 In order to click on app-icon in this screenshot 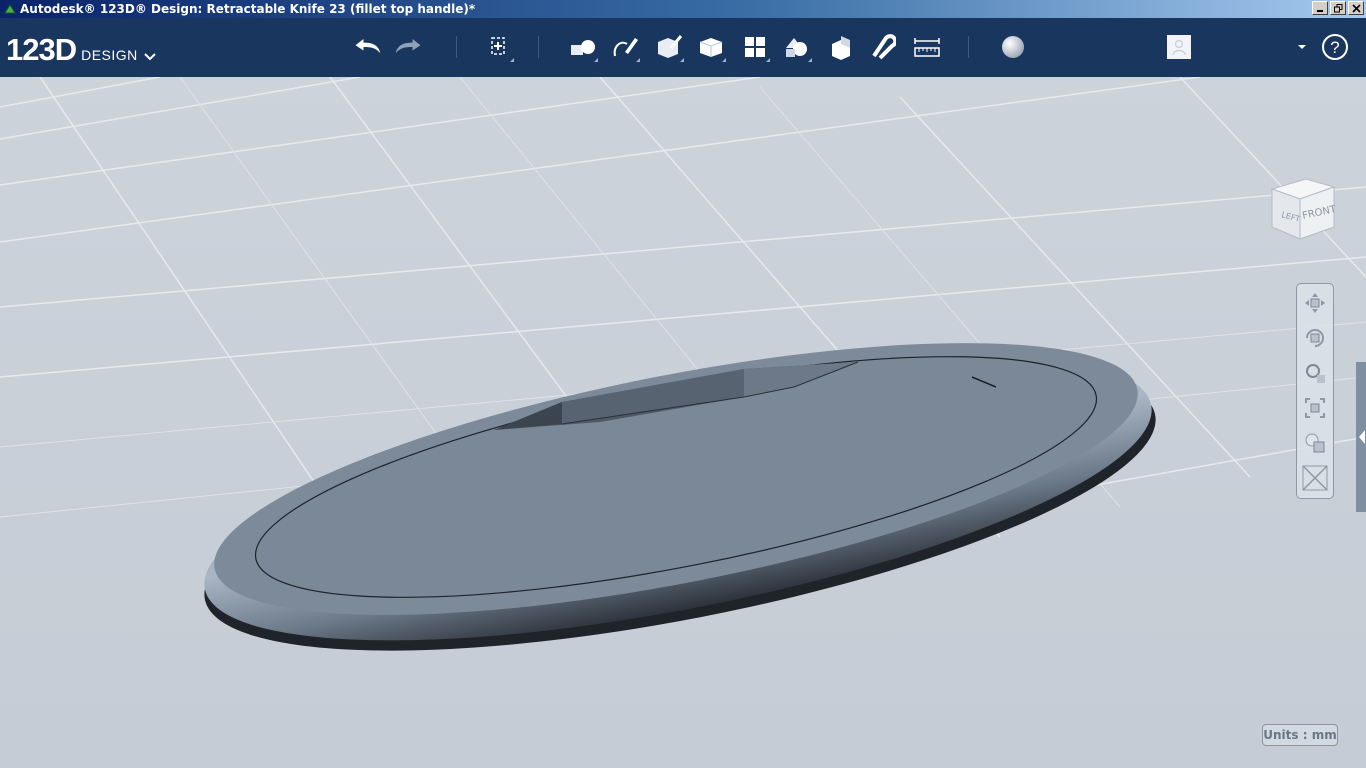, I will do `click(10, 9)`.